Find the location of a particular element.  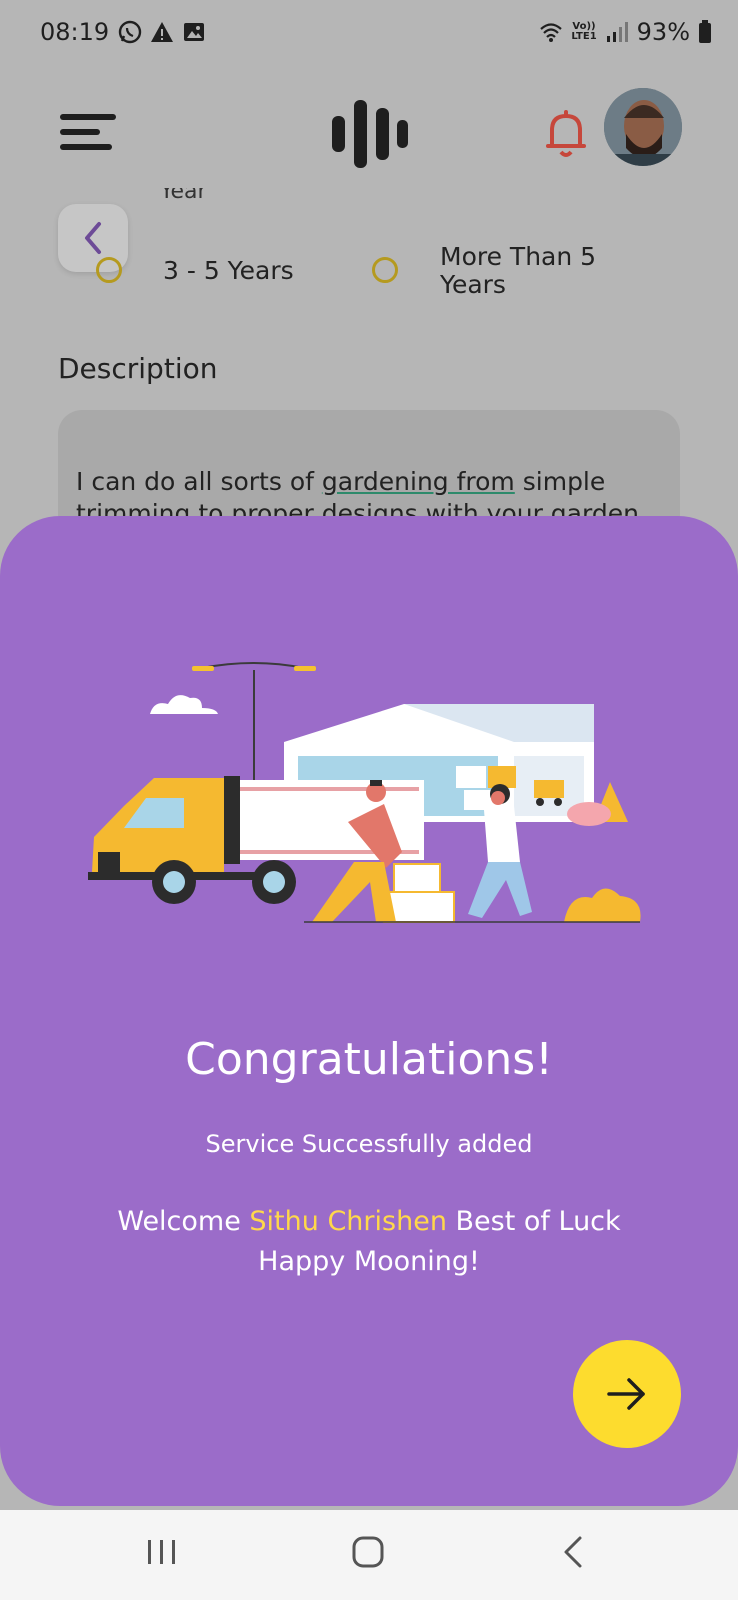

delivery-truck-illustration is located at coordinates (364, 792).